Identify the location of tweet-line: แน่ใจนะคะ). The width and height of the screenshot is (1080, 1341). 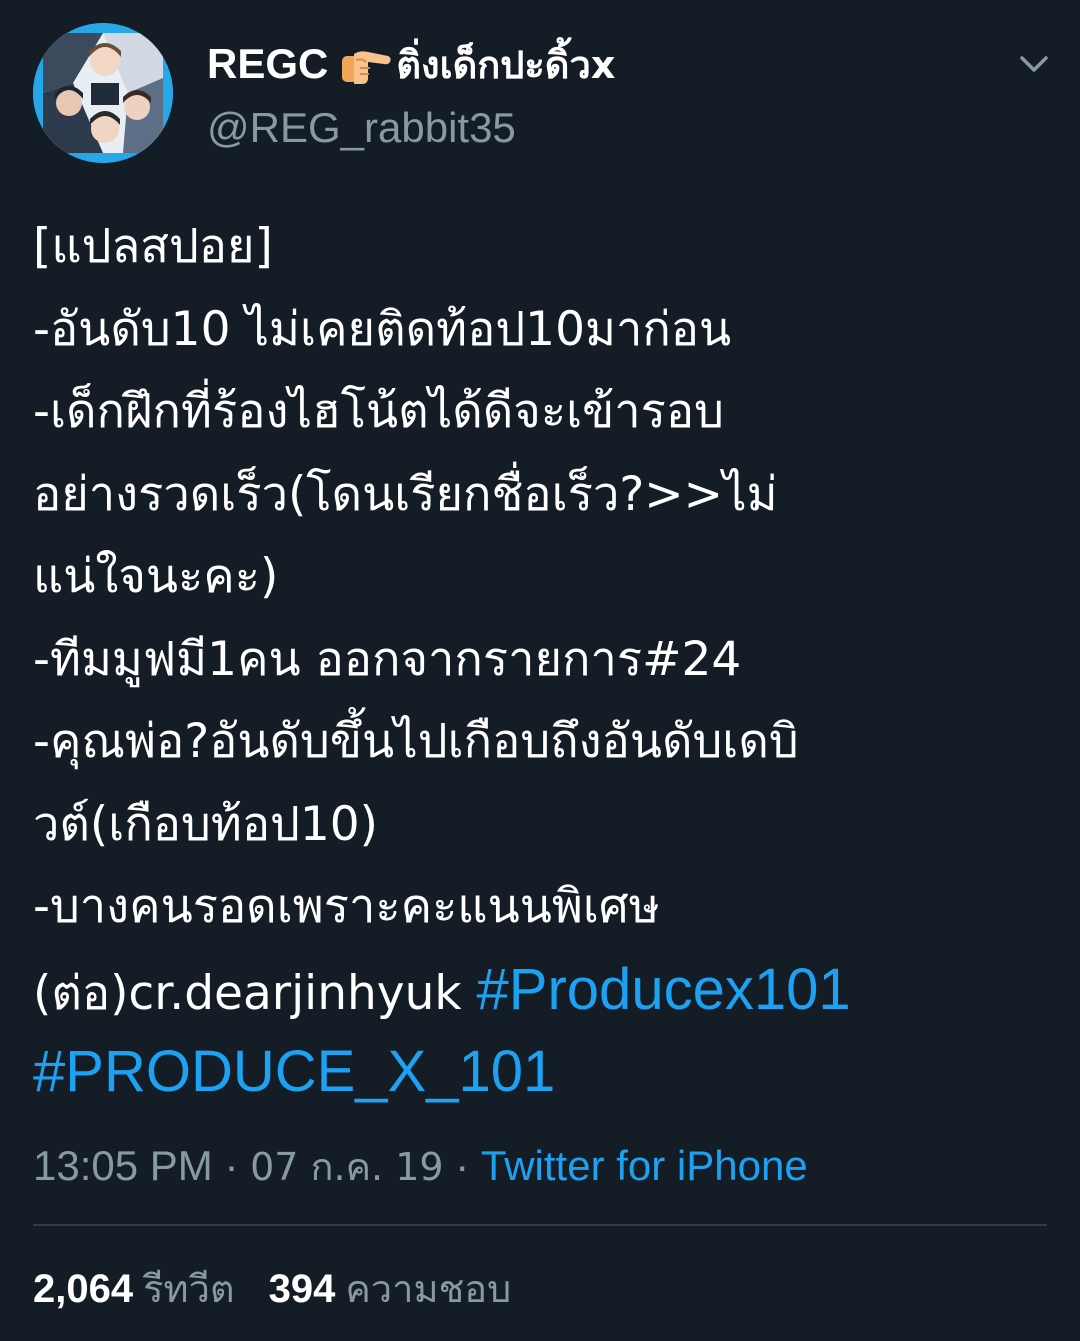
(156, 576).